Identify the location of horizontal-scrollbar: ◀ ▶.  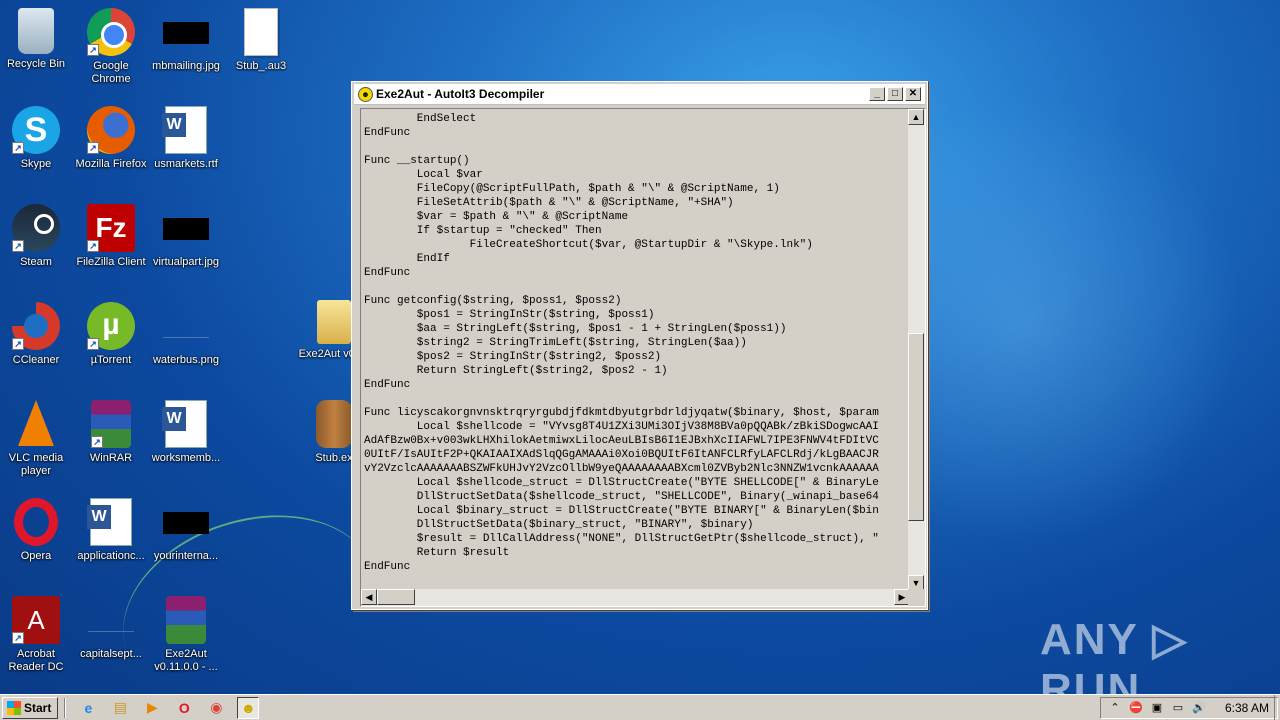
(635, 597).